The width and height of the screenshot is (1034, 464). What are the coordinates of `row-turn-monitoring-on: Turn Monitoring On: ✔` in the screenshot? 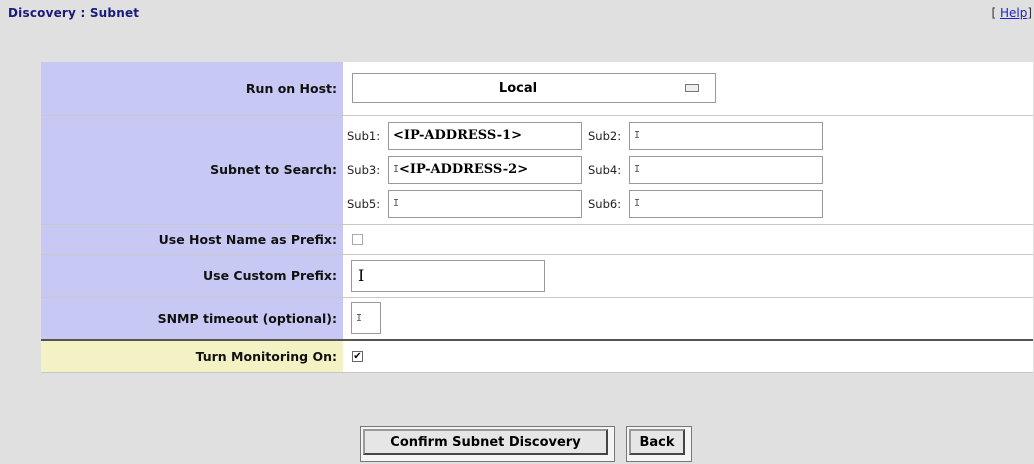 It's located at (537, 356).